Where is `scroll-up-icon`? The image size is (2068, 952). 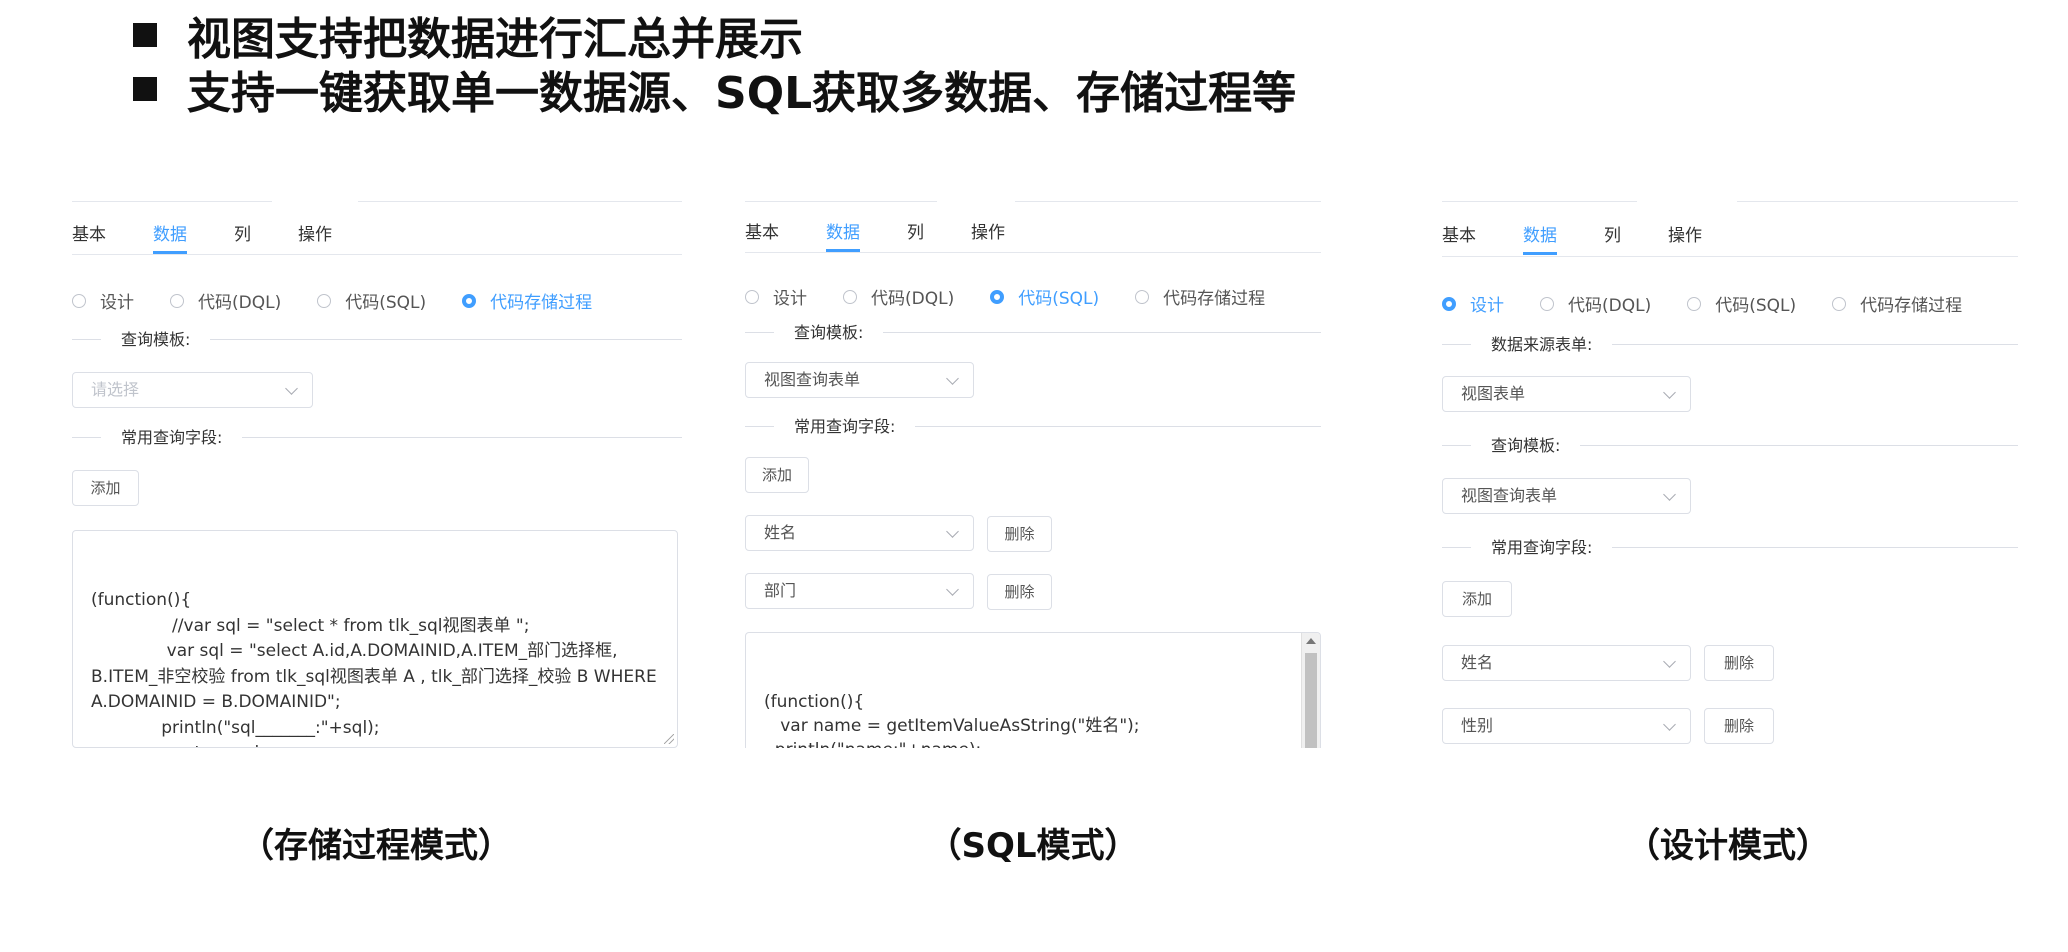 scroll-up-icon is located at coordinates (1311, 641).